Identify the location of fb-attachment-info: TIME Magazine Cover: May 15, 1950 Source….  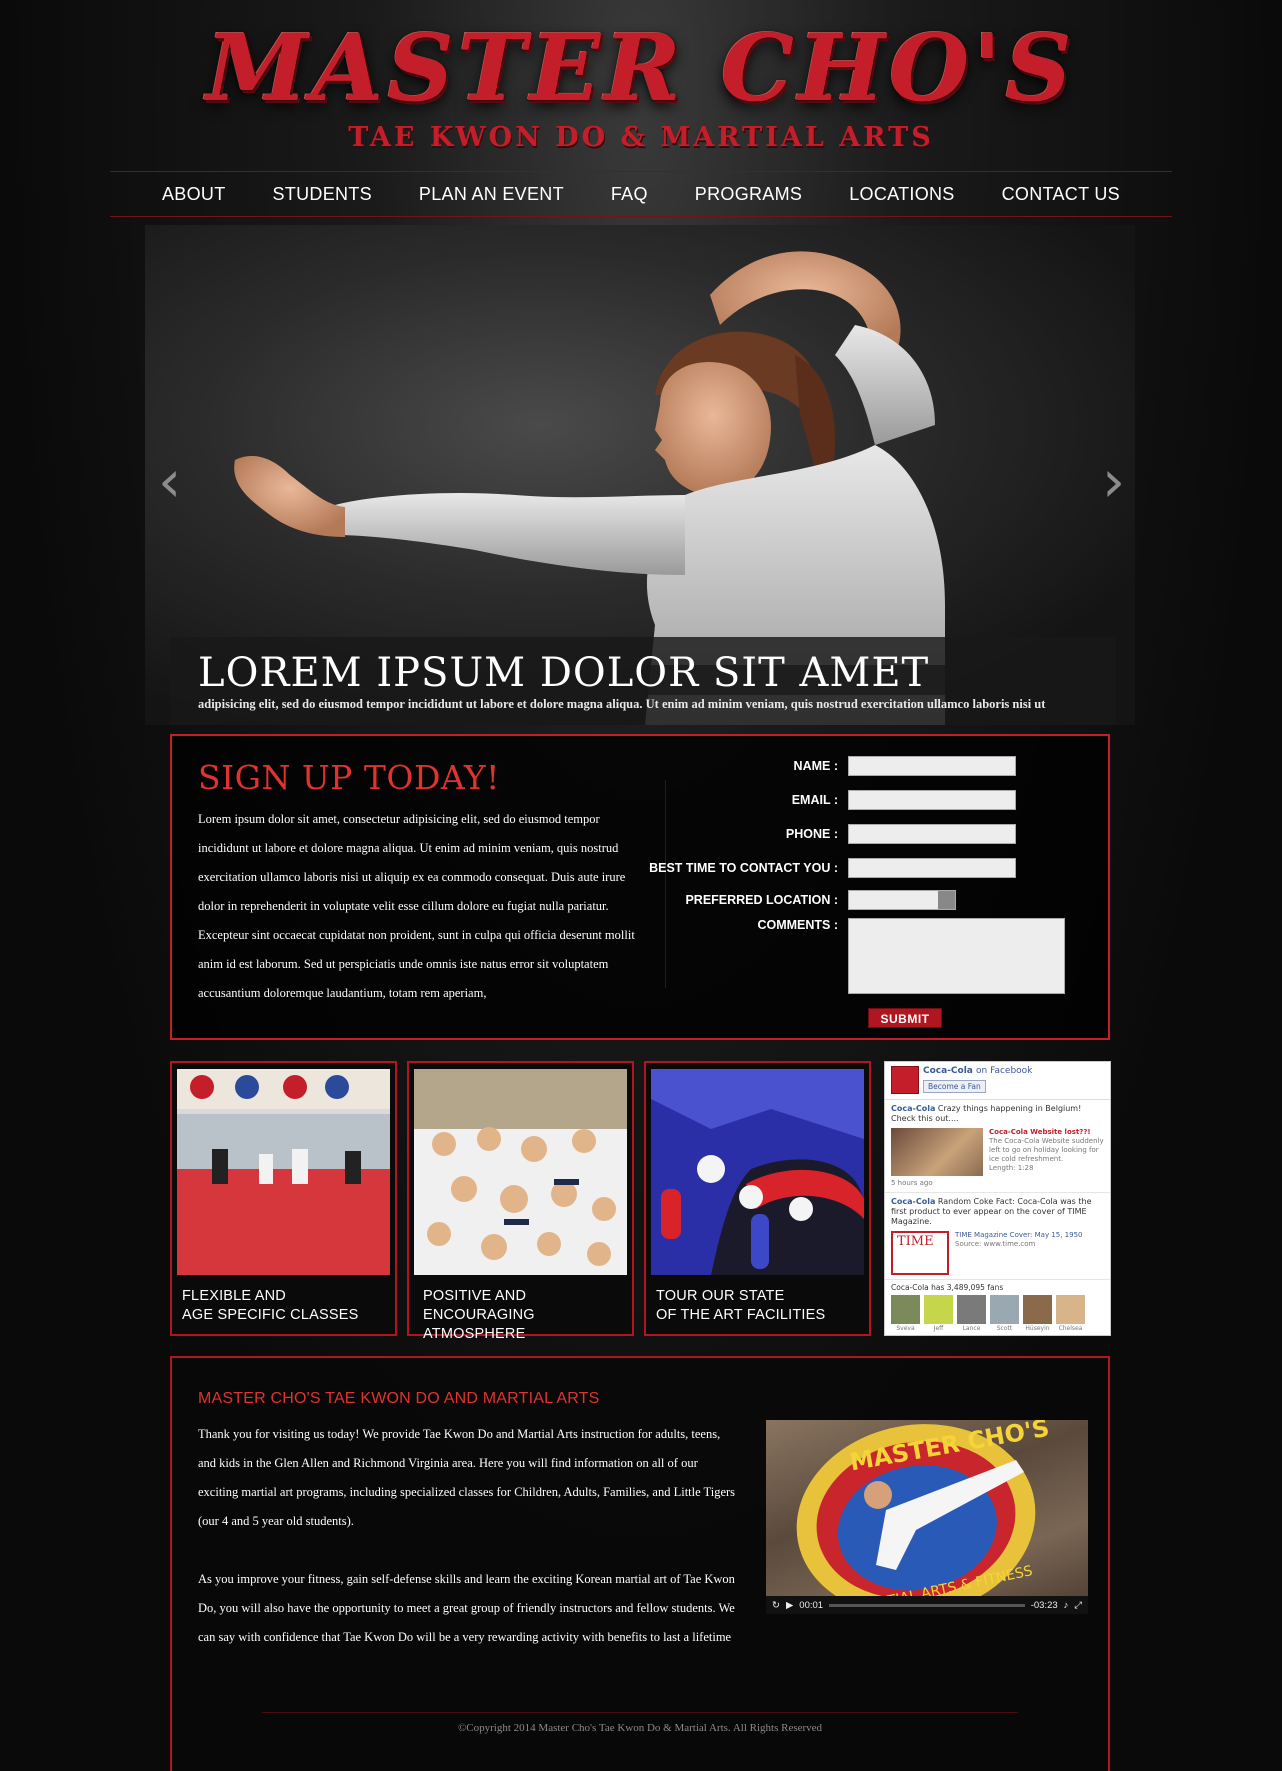
(1019, 1253).